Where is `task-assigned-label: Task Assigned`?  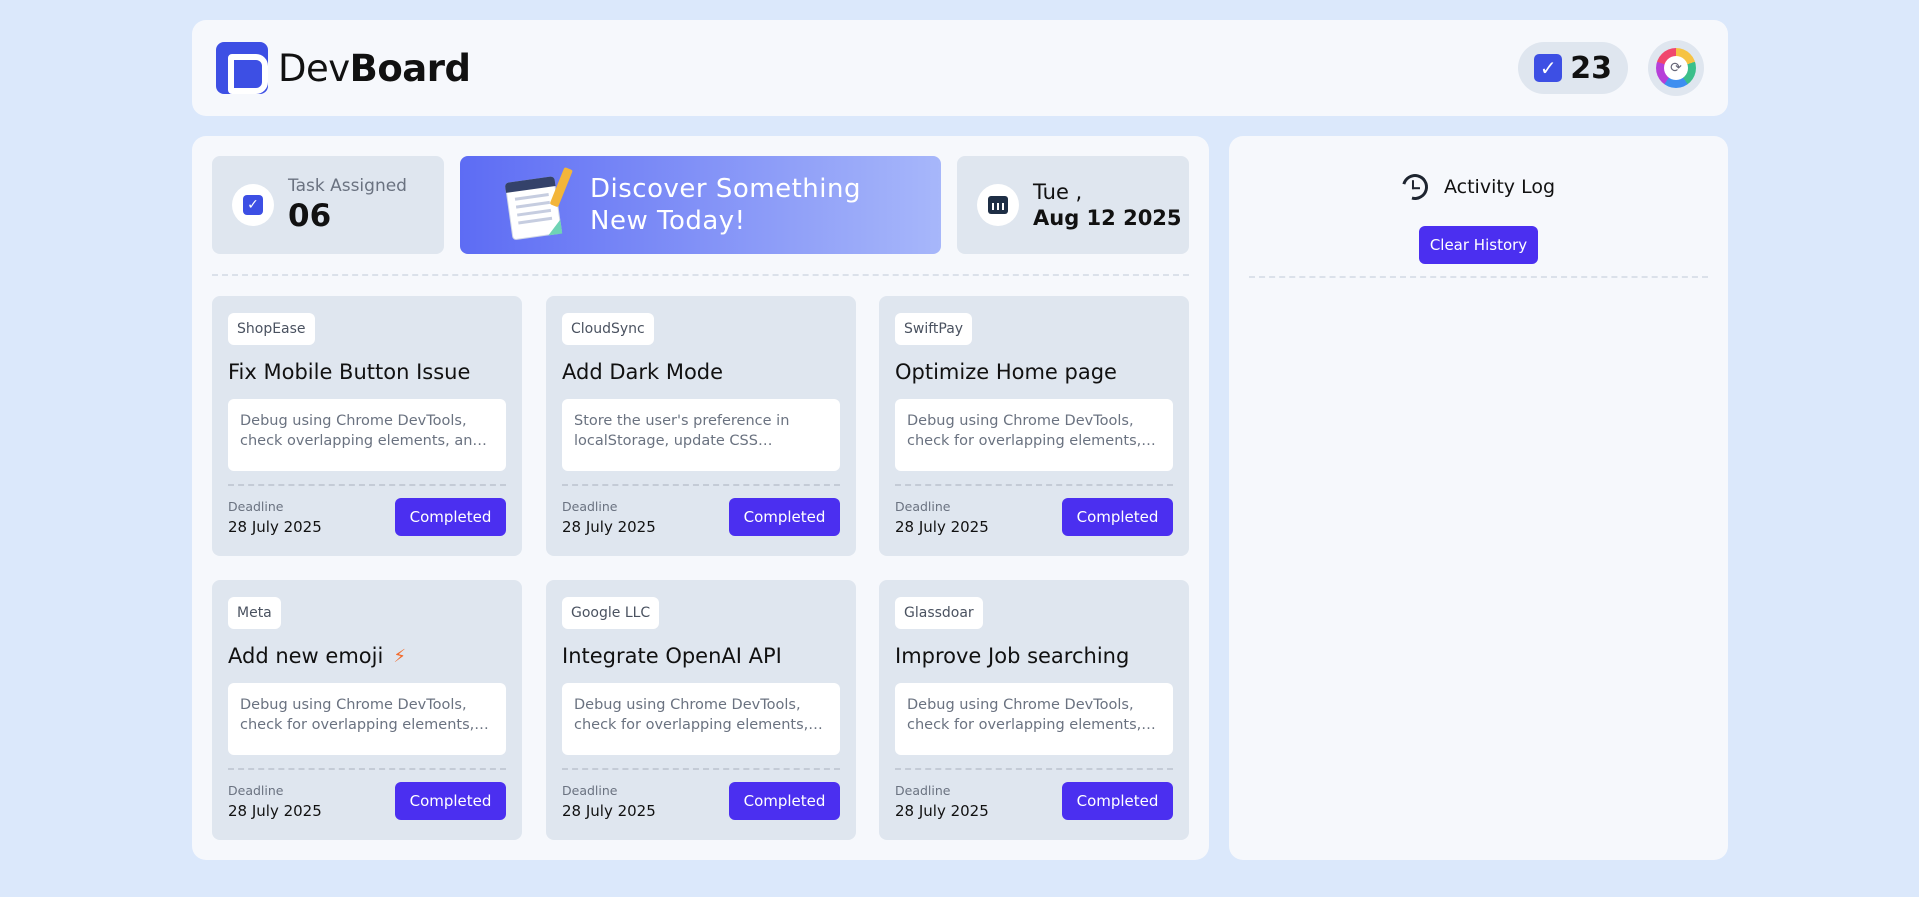
task-assigned-label: Task Assigned is located at coordinates (347, 186).